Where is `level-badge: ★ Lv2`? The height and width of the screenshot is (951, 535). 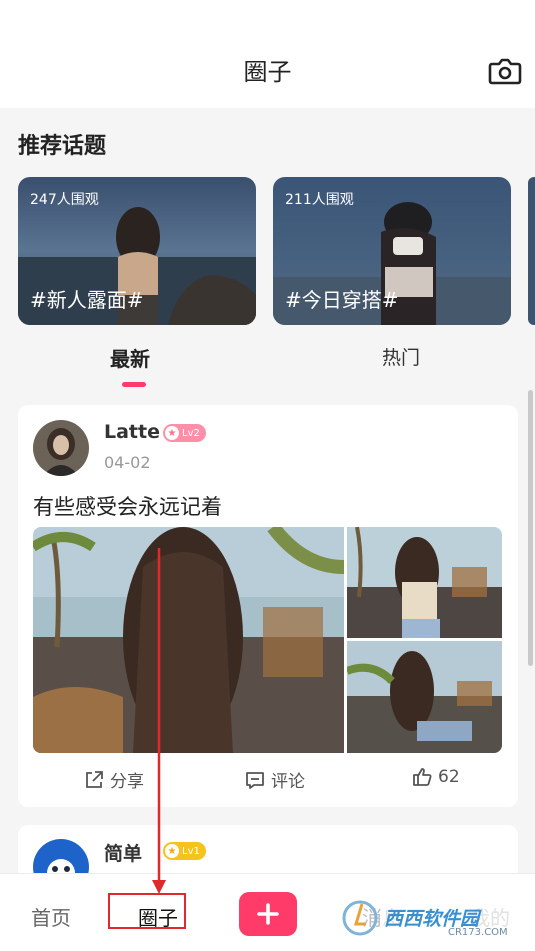 level-badge: ★ Lv2 is located at coordinates (184, 433).